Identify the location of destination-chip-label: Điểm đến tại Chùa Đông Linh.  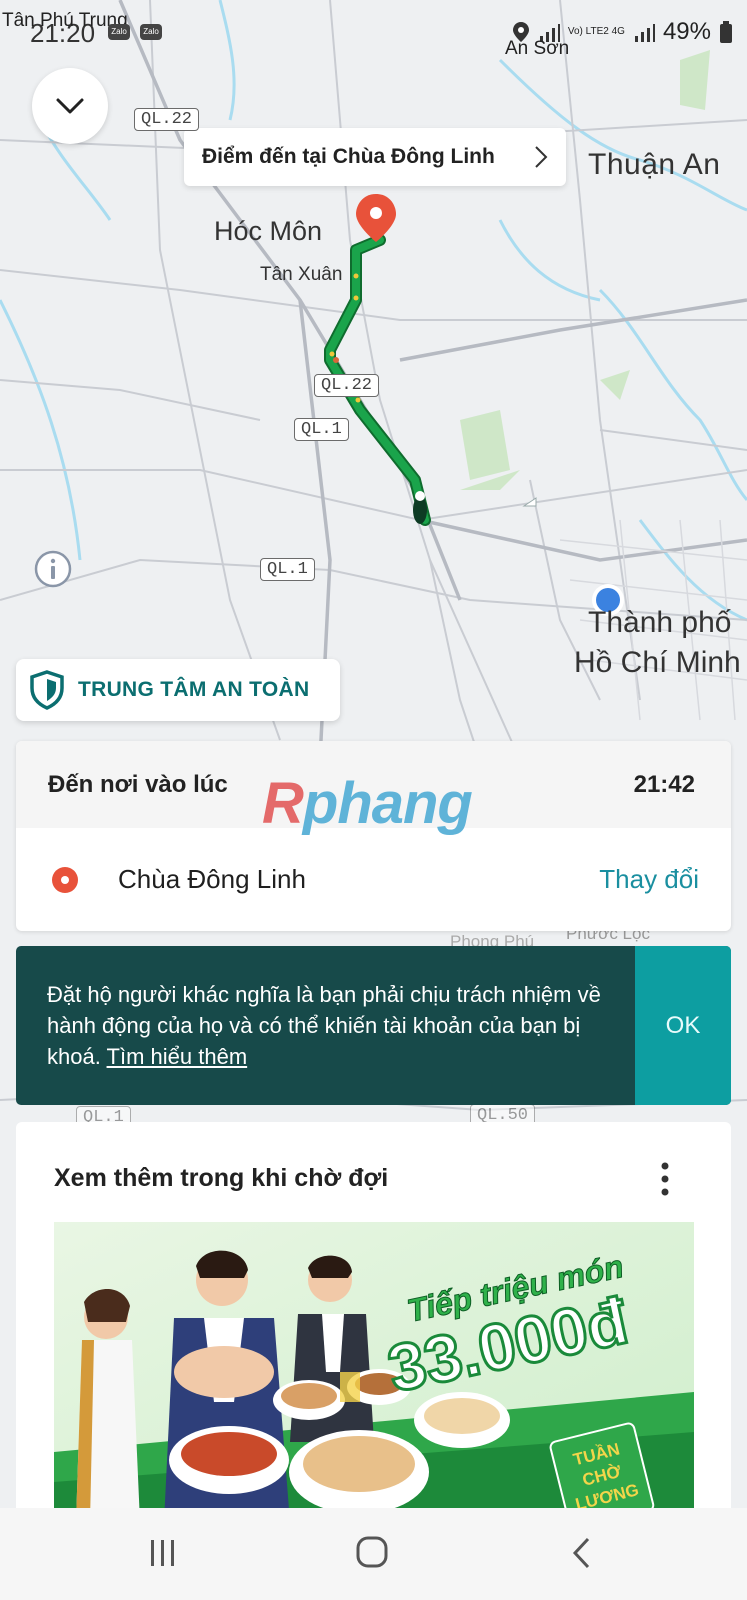
(348, 156).